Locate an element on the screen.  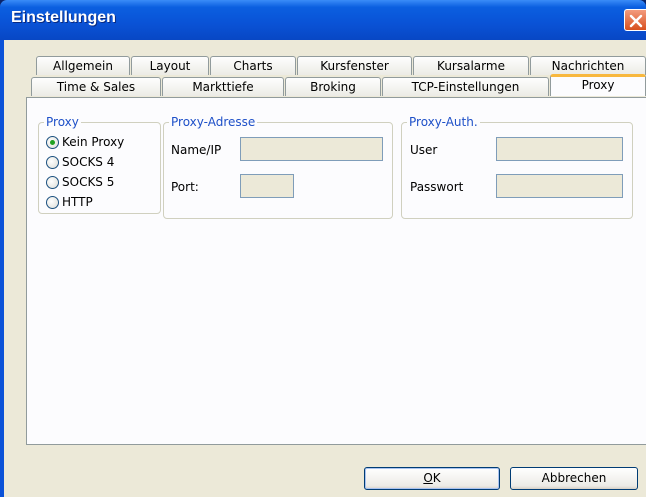
radio-socks5-button is located at coordinates (52, 182).